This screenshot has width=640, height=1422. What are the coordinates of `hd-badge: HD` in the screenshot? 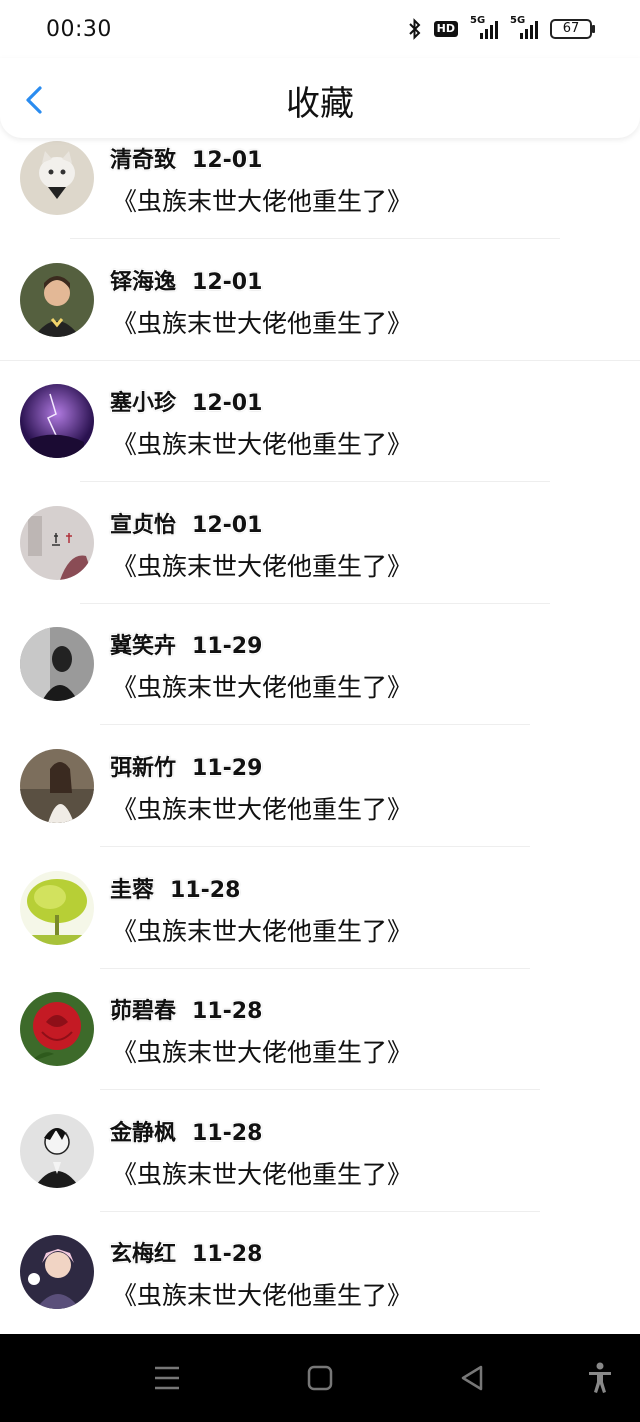 It's located at (445, 29).